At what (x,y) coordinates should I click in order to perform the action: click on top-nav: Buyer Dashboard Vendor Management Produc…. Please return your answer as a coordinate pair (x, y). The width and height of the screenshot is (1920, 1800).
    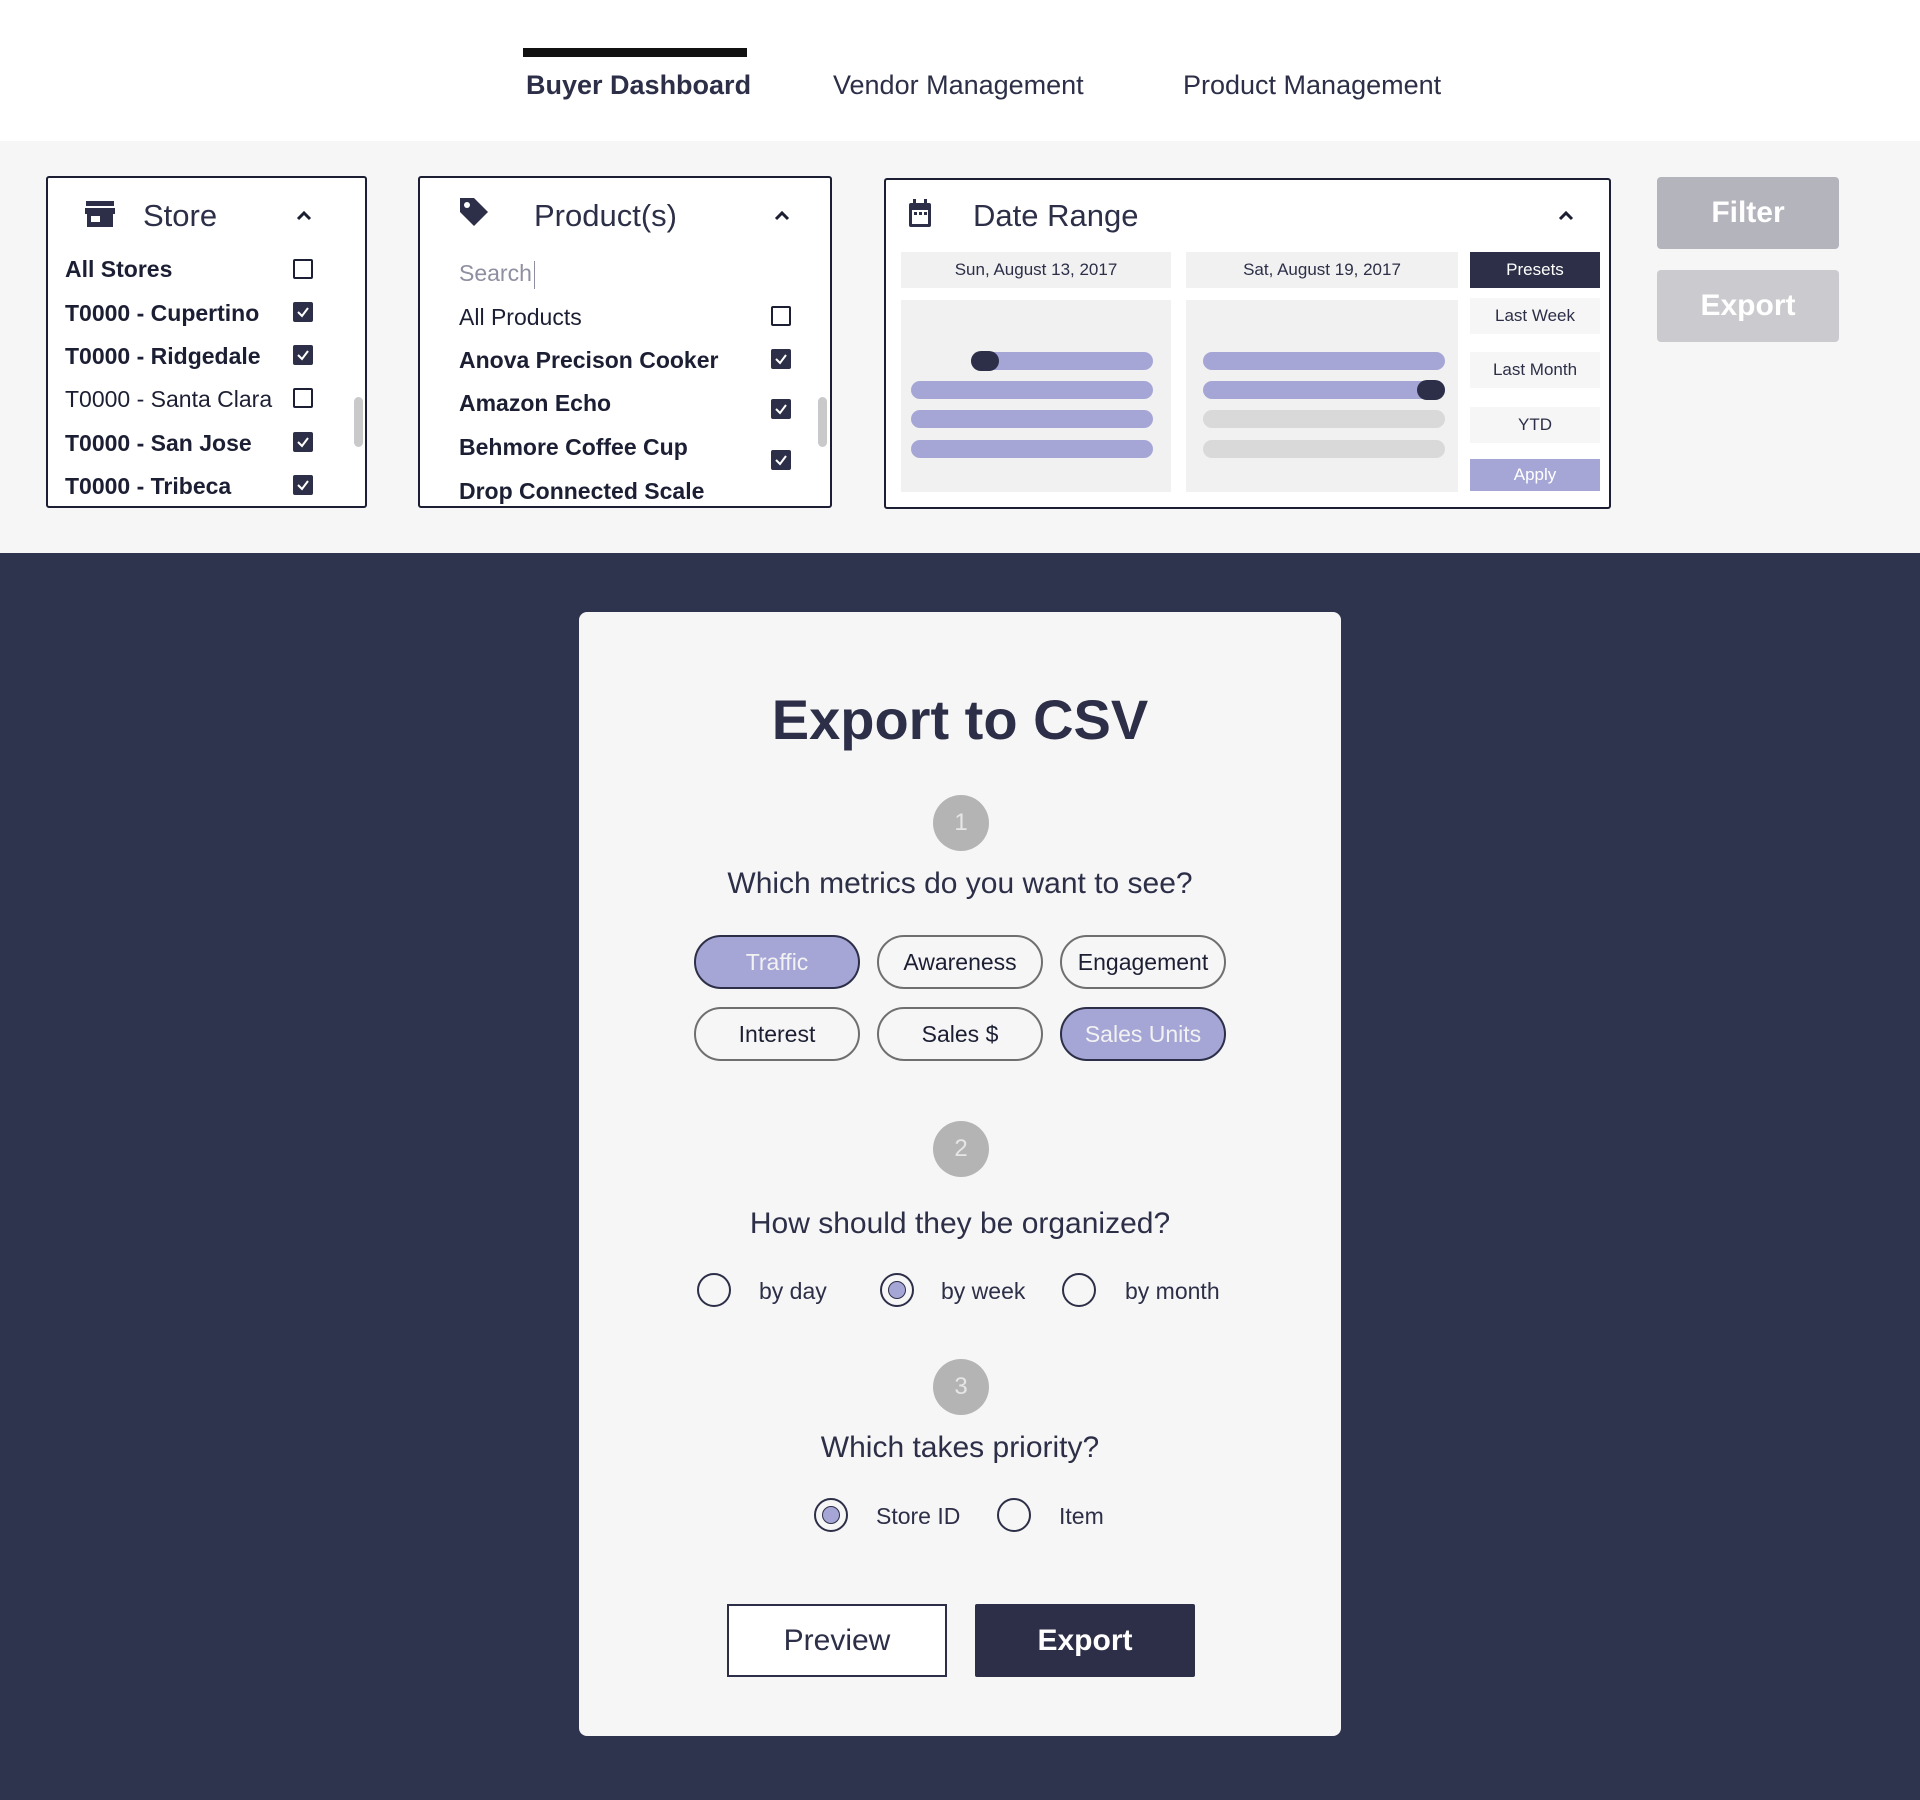
    Looking at the image, I should click on (960, 70).